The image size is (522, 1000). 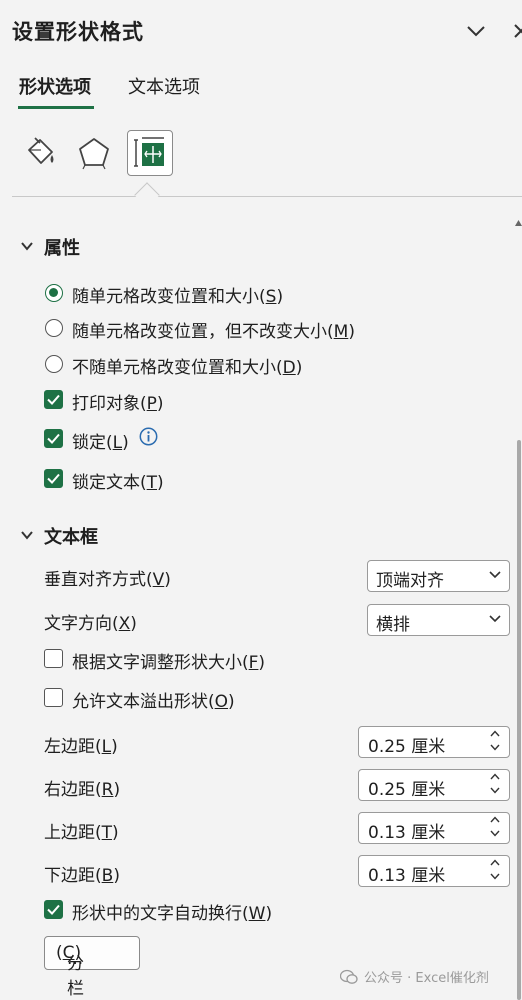 I want to click on left-margin-spinner: 0.25 厘米, so click(x=434, y=742).